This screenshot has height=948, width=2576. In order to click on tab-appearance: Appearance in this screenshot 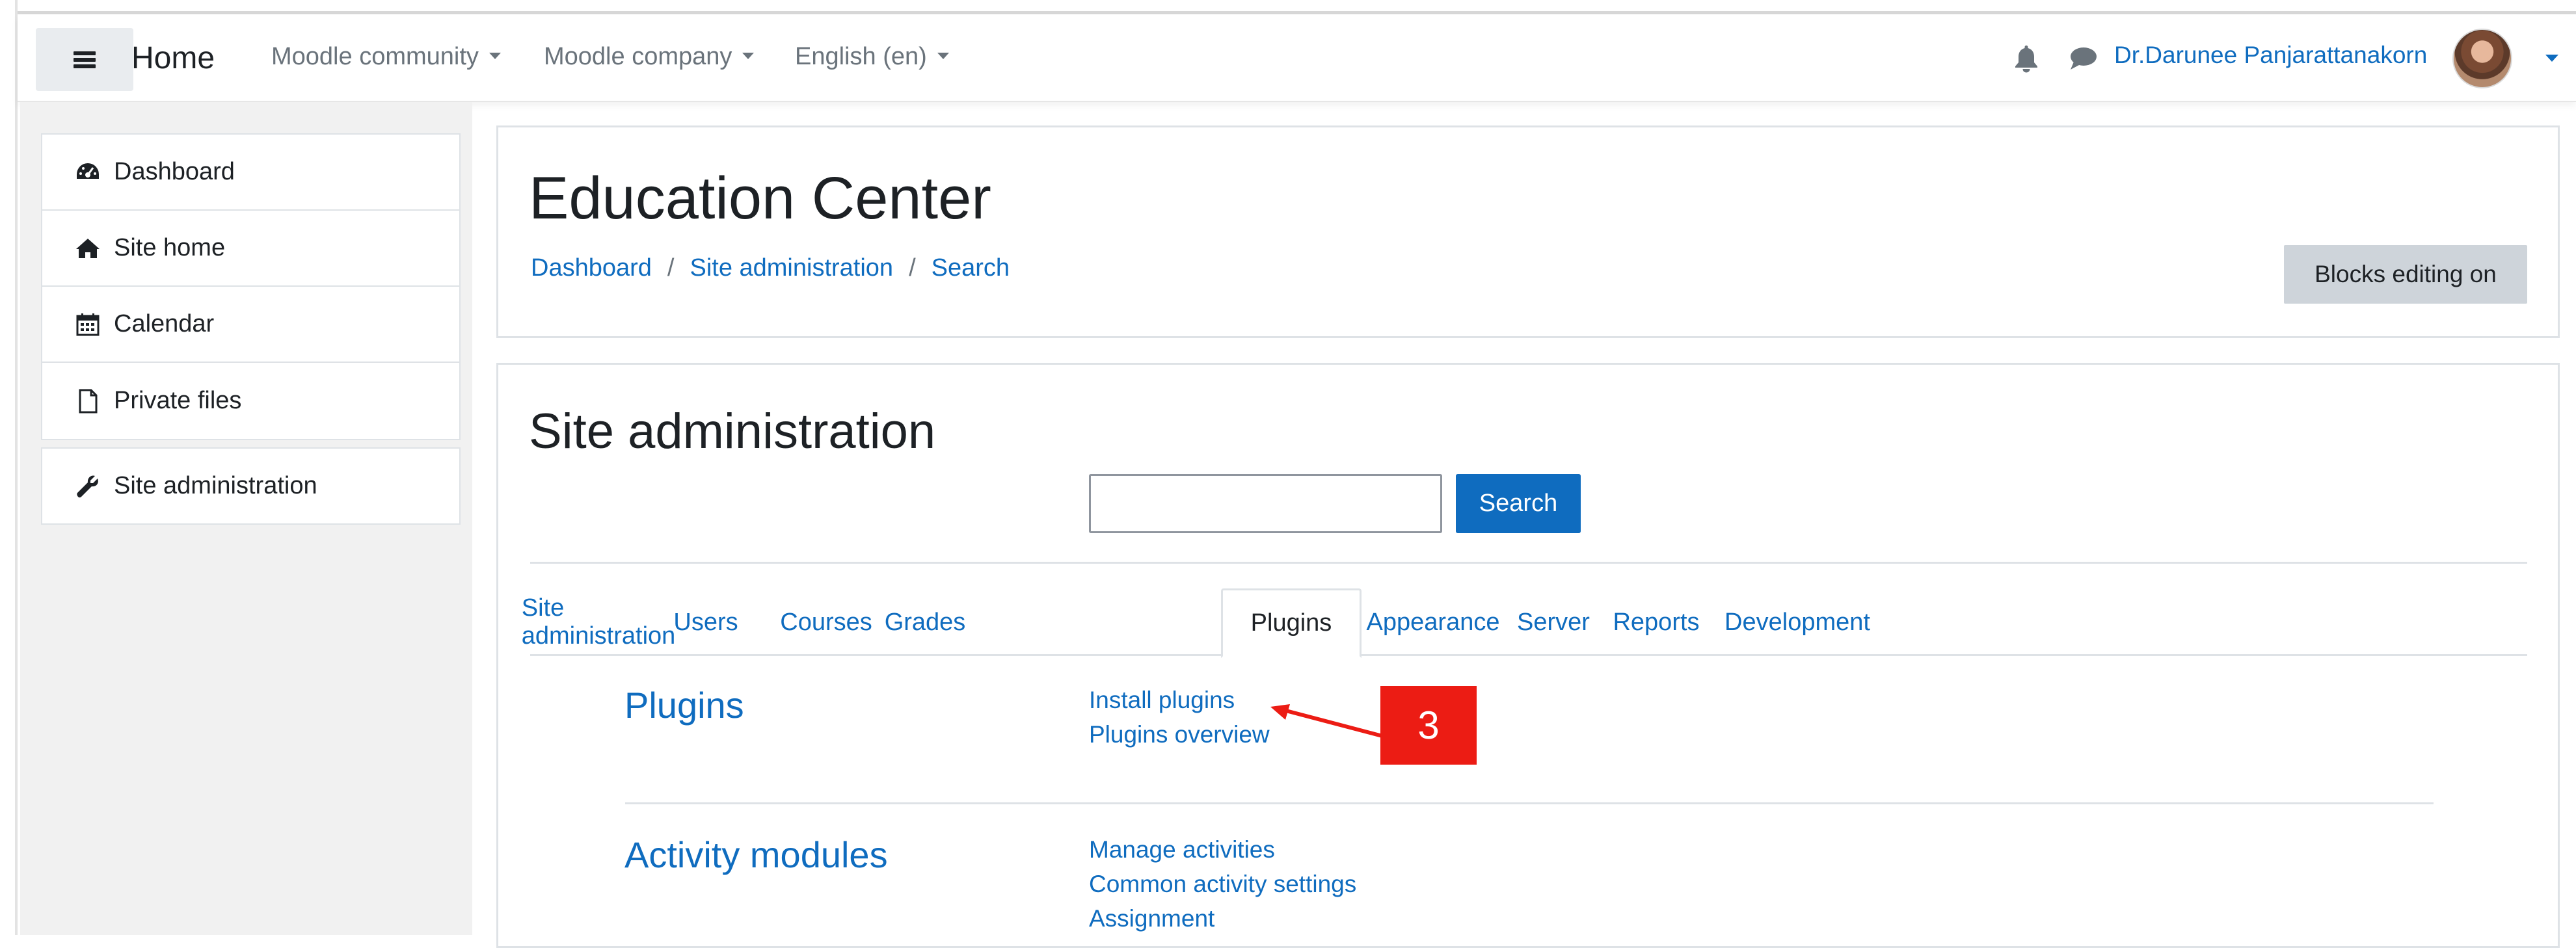, I will do `click(1433, 622)`.